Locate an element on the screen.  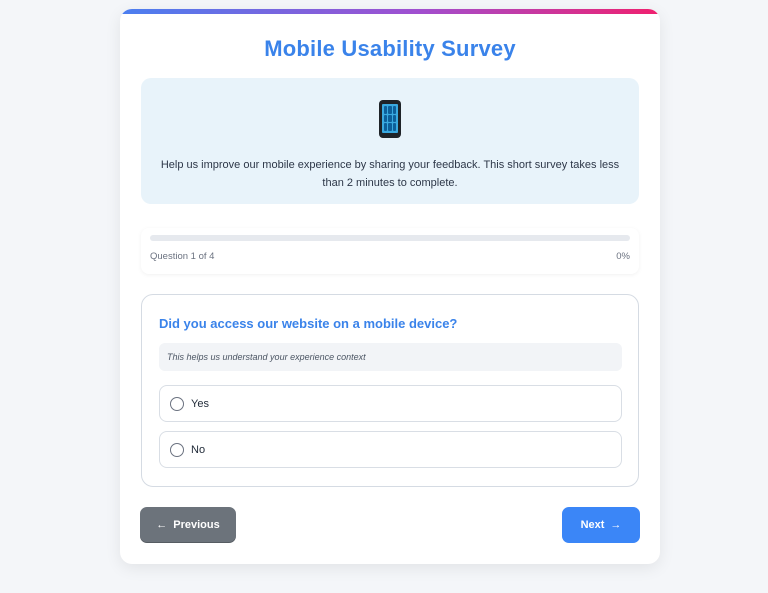
option-no: No is located at coordinates (390, 449).